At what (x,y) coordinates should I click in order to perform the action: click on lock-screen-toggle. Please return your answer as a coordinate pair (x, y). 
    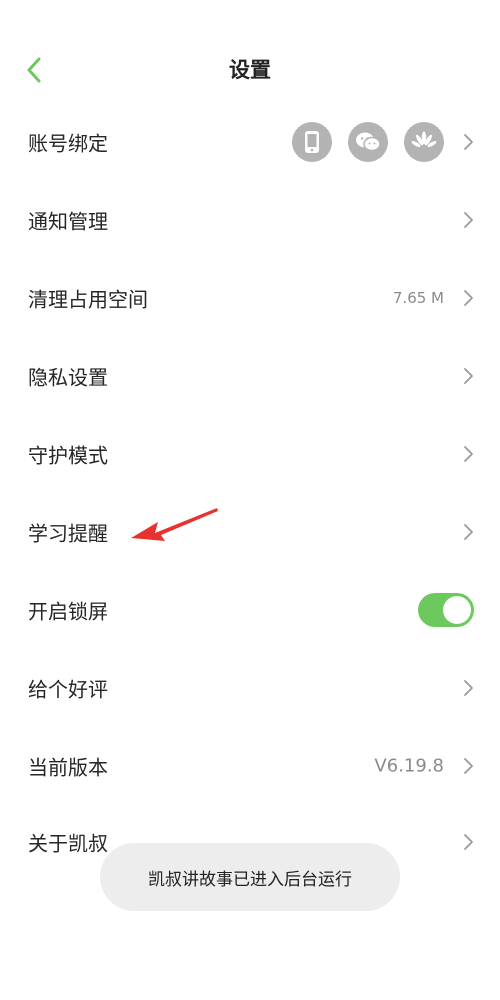
    Looking at the image, I should click on (446, 610).